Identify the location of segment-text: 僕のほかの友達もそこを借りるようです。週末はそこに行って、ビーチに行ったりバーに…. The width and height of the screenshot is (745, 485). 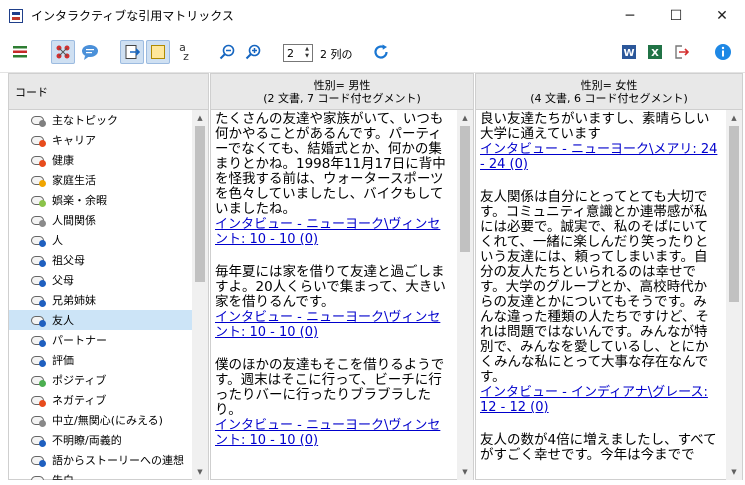
(330, 387).